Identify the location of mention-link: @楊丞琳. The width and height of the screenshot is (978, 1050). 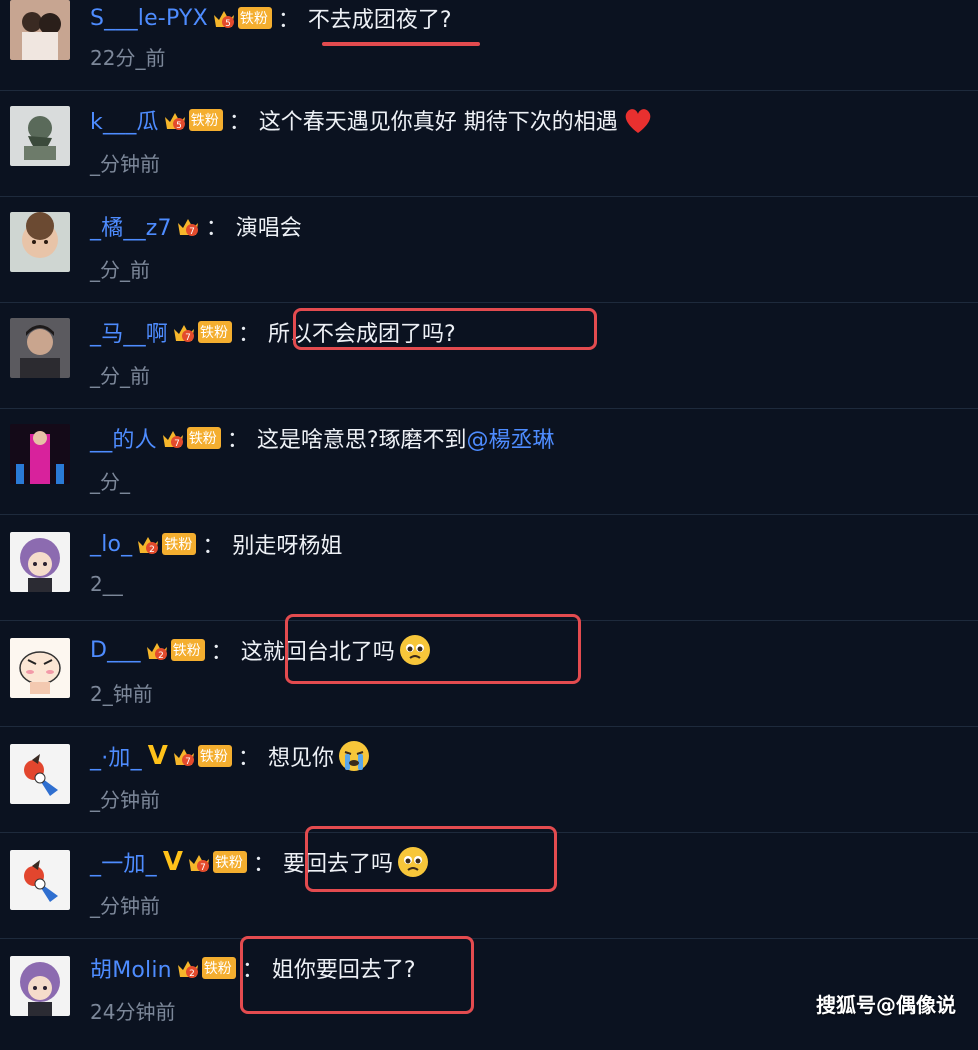
(511, 438).